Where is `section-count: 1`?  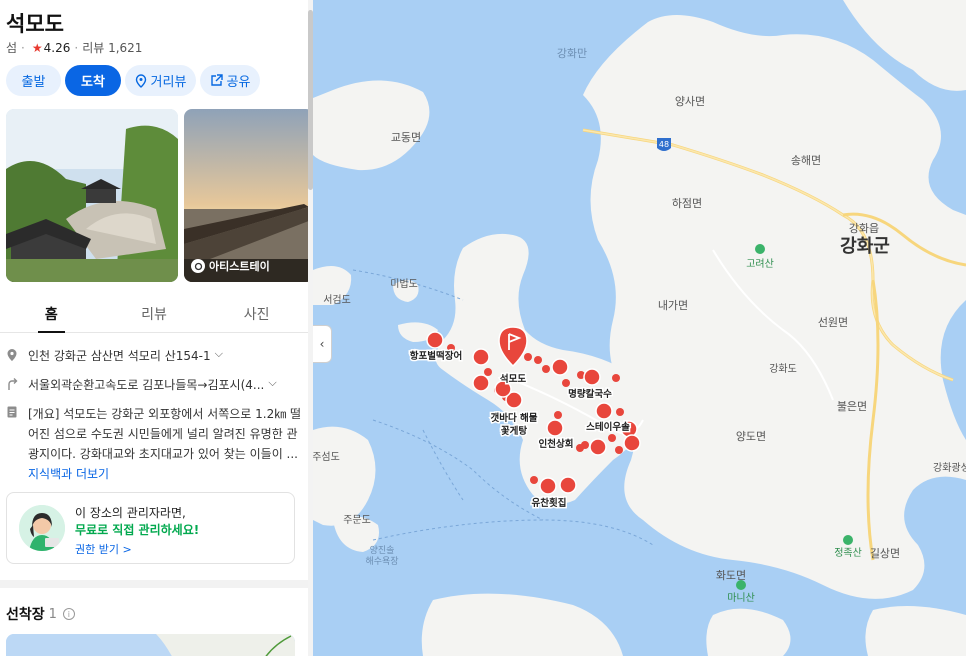 section-count: 1 is located at coordinates (52, 614).